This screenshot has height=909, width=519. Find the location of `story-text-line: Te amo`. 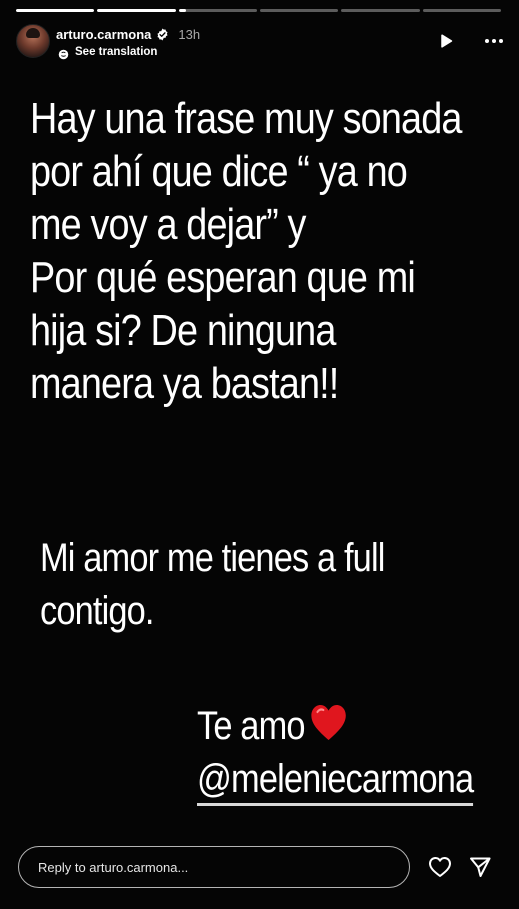

story-text-line: Te amo is located at coordinates (334, 726).